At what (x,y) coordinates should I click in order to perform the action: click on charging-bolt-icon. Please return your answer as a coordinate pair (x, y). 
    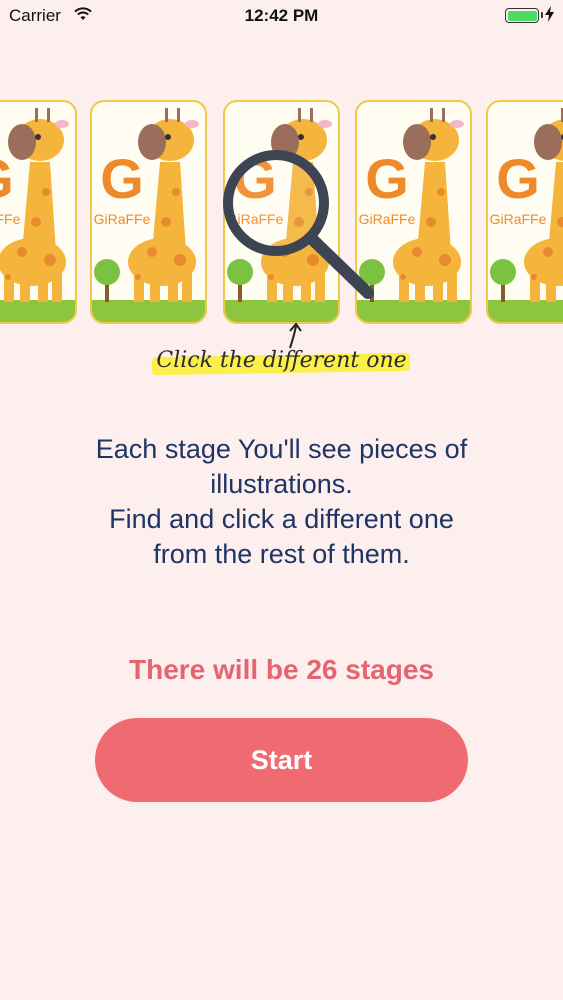
    Looking at the image, I should click on (549, 14).